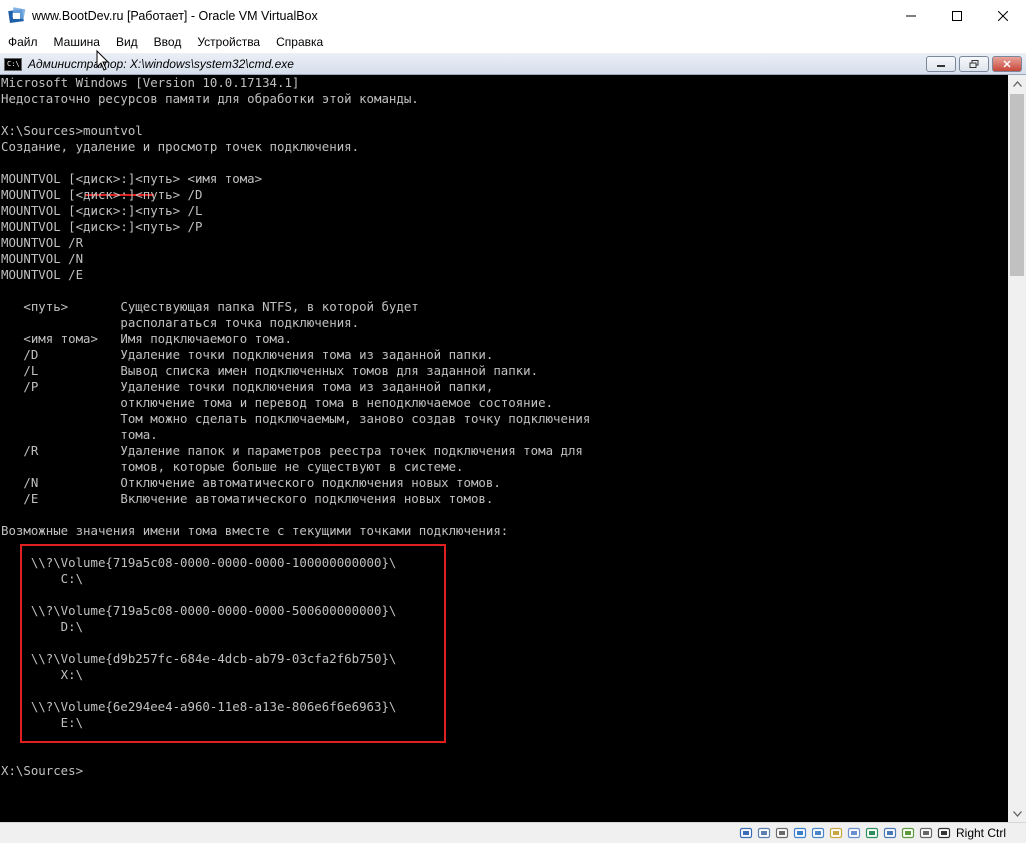 This screenshot has height=843, width=1026. I want to click on console-line: <имя тома> Имя подключаемого тома., so click(146, 338).